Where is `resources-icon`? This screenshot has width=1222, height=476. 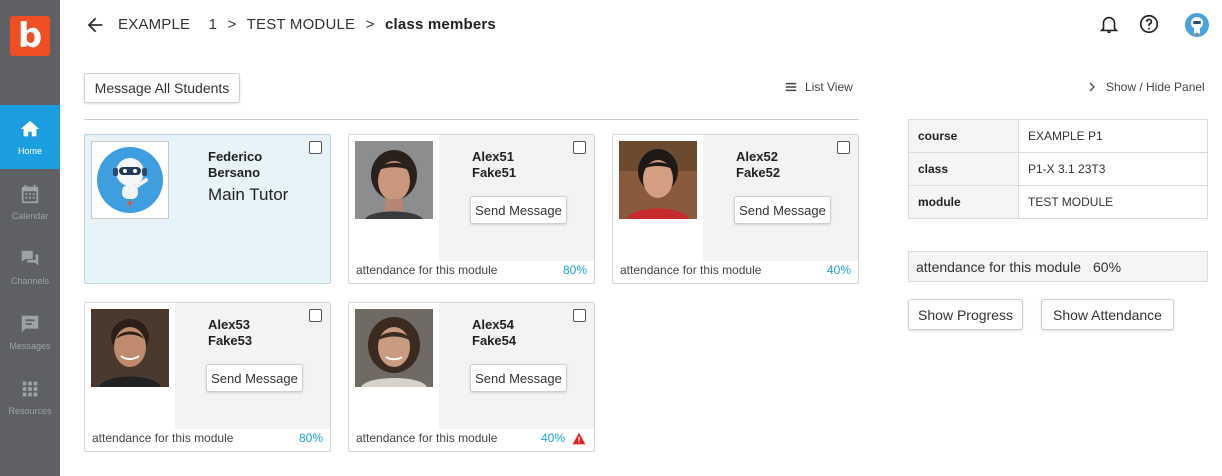
resources-icon is located at coordinates (30, 389).